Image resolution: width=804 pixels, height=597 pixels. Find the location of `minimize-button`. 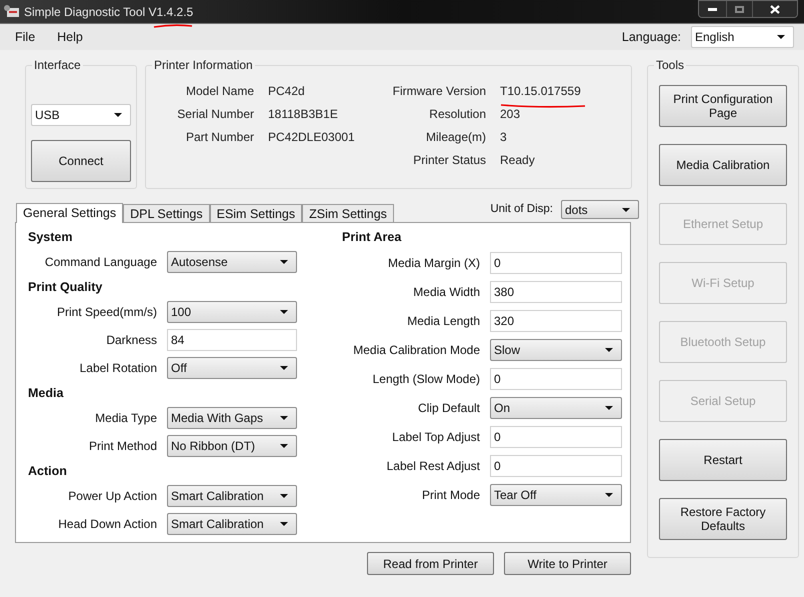

minimize-button is located at coordinates (713, 9).